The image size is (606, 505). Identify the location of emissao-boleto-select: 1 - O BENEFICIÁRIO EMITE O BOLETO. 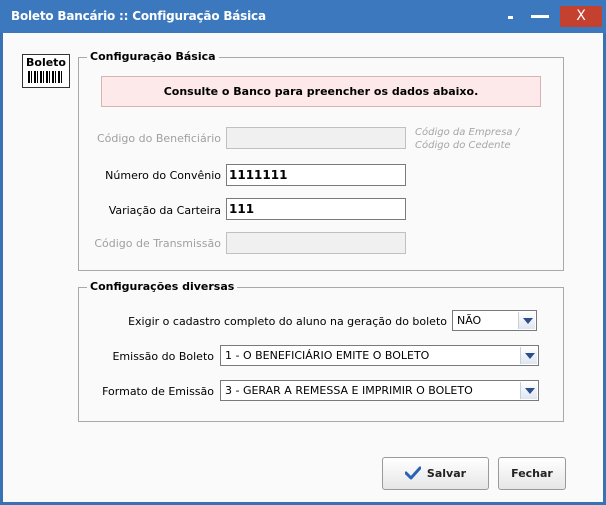
(379, 355).